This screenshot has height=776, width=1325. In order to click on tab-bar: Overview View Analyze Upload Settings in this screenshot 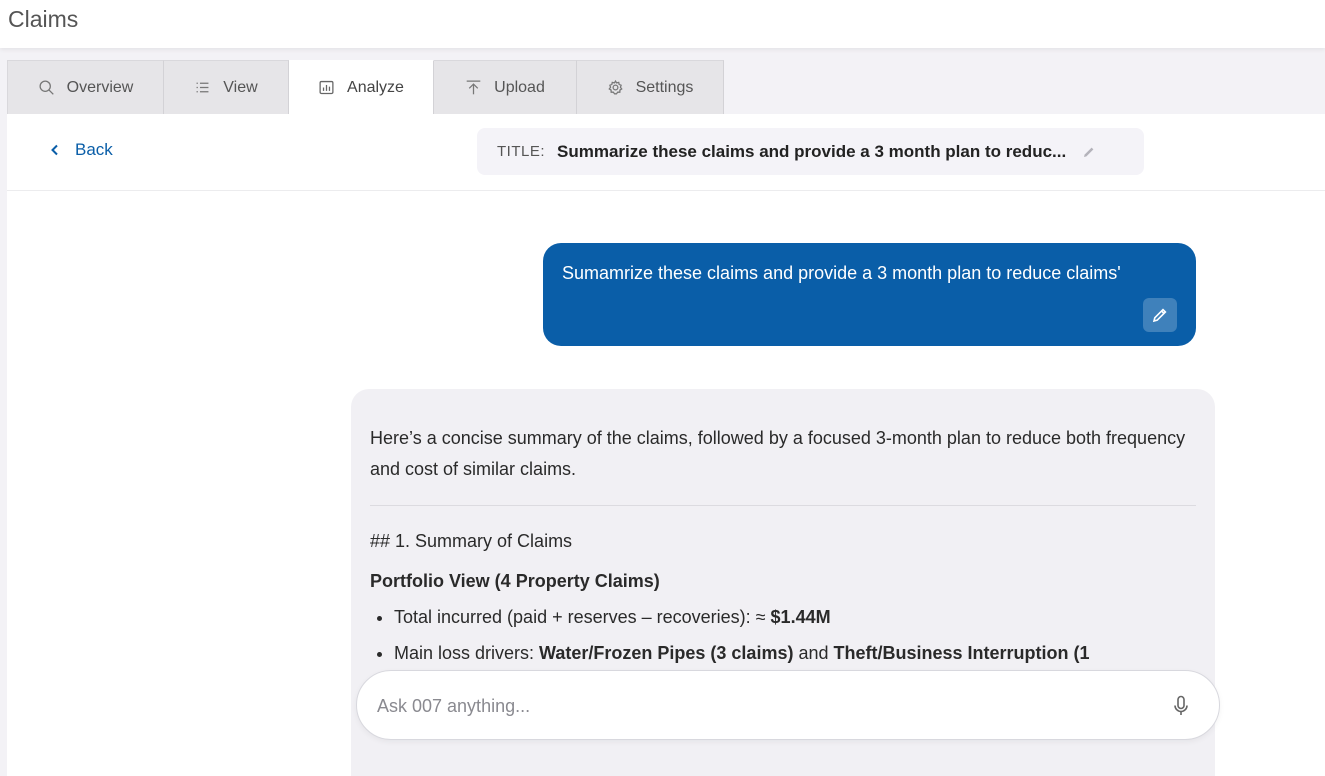, I will do `click(365, 87)`.